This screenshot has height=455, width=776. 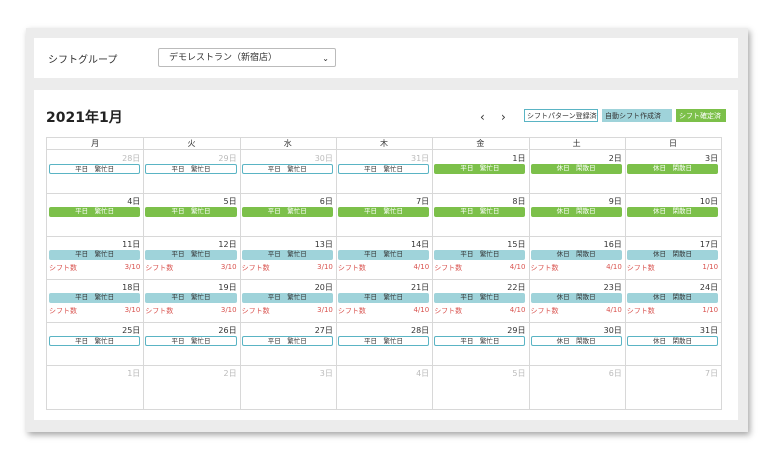 What do you see at coordinates (323, 287) in the screenshot?
I see `day-number: 20日` at bounding box center [323, 287].